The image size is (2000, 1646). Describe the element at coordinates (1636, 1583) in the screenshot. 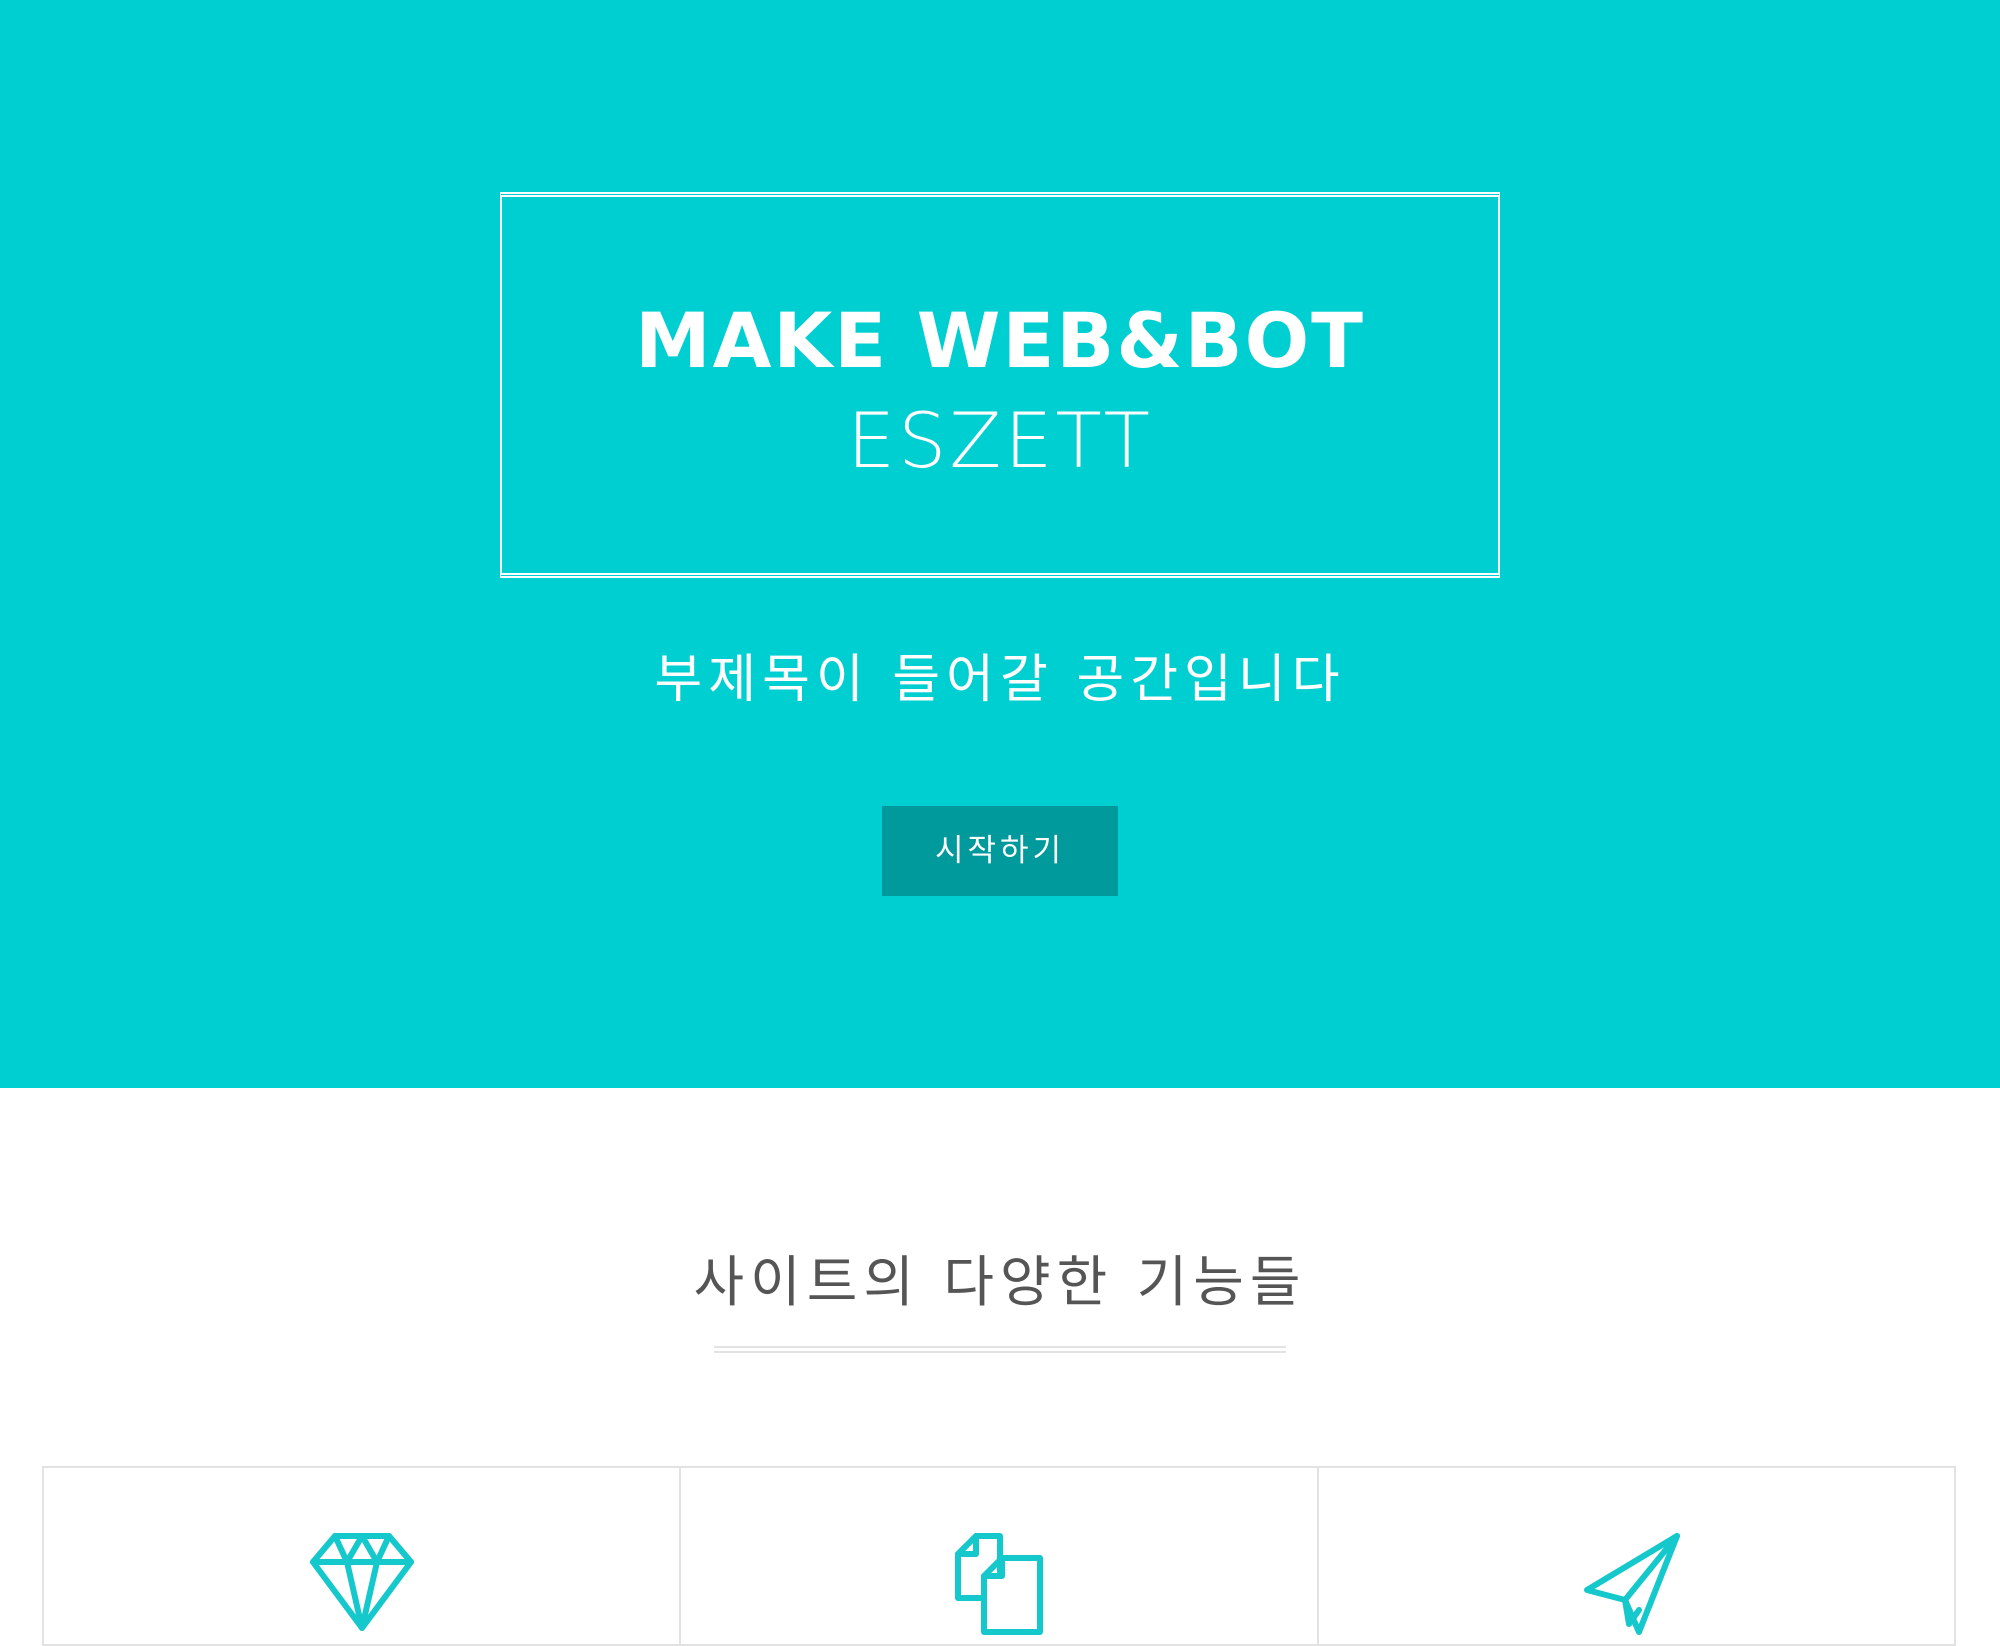

I see `paper-plane-icon` at that location.